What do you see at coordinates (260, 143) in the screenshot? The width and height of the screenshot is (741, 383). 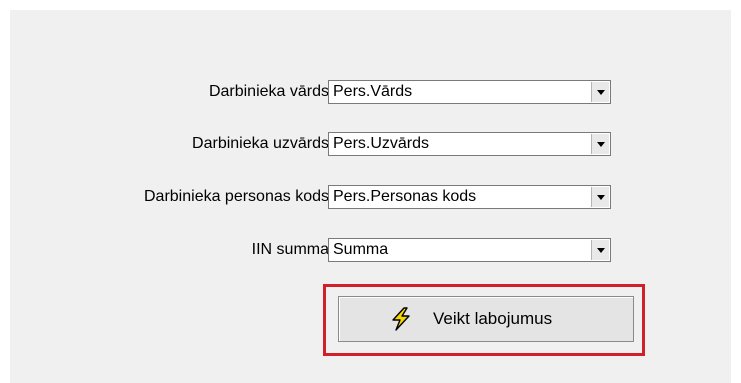 I see `last-name-label: Darbinieka uzvārds` at bounding box center [260, 143].